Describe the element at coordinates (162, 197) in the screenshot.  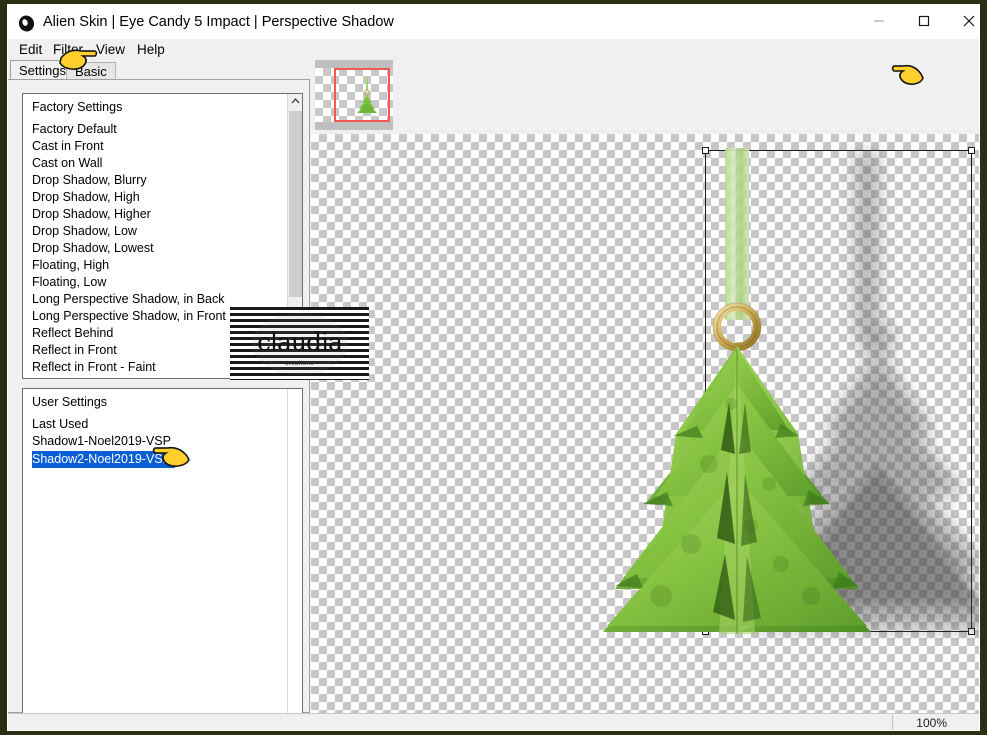
I see `list-item: Drop Shadow, High` at that location.